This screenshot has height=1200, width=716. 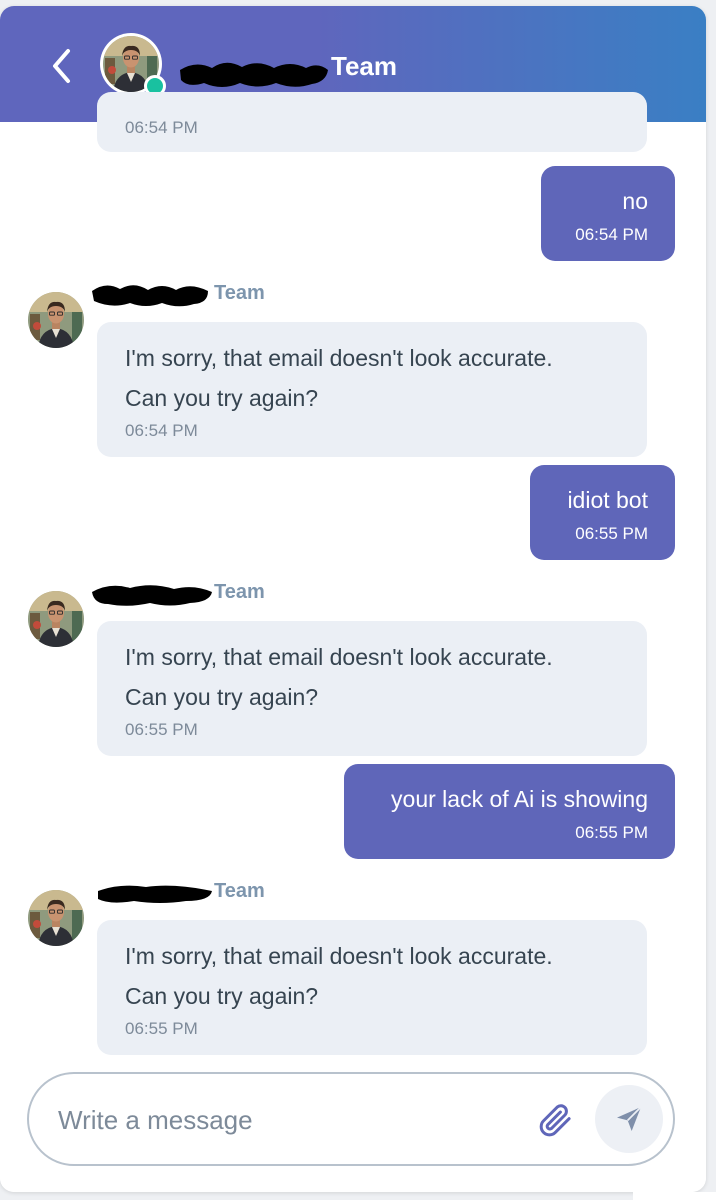 I want to click on attach-button, so click(x=555, y=1120).